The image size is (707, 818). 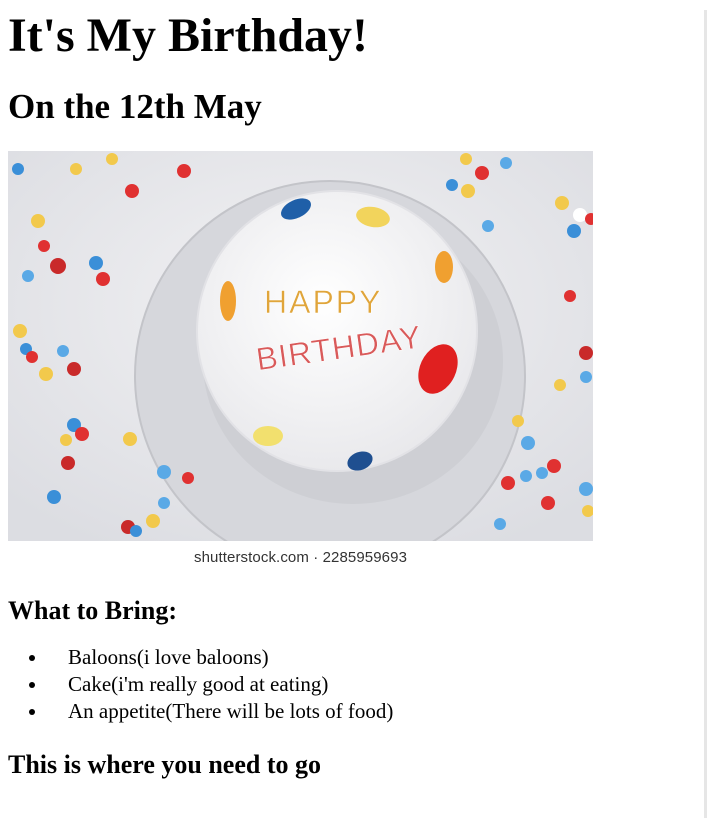 What do you see at coordinates (135, 106) in the screenshot?
I see `page-subtitle: On the 12th May` at bounding box center [135, 106].